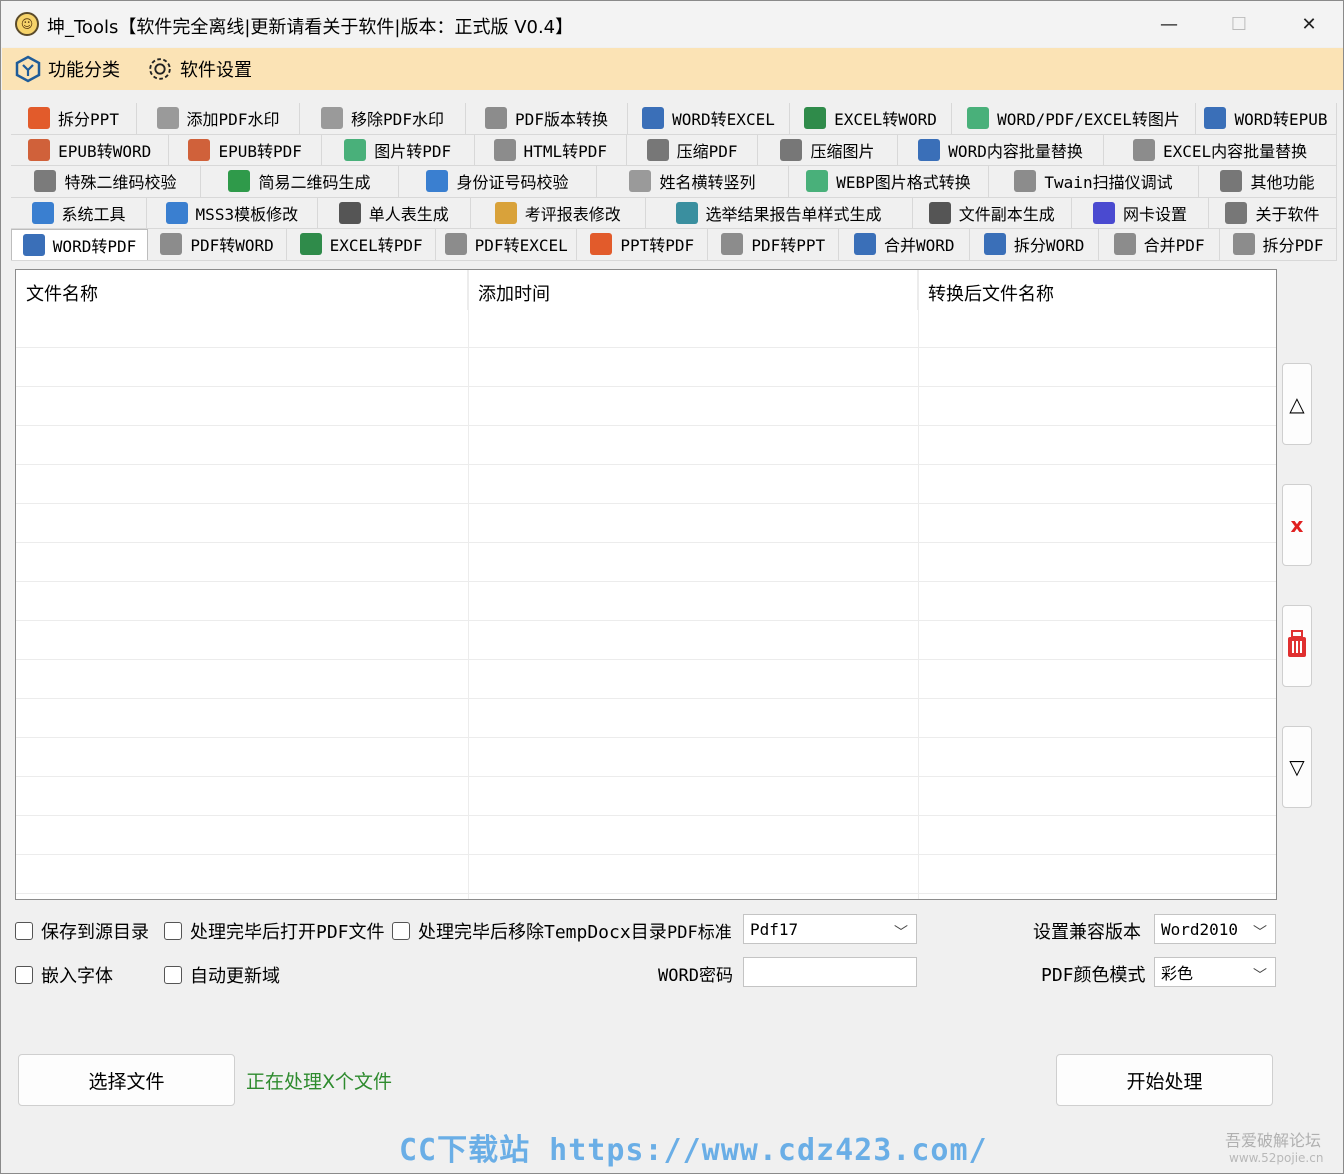 The image size is (1344, 1174). What do you see at coordinates (1006, 214) in the screenshot?
I see `tab-label: 文件副本生成` at bounding box center [1006, 214].